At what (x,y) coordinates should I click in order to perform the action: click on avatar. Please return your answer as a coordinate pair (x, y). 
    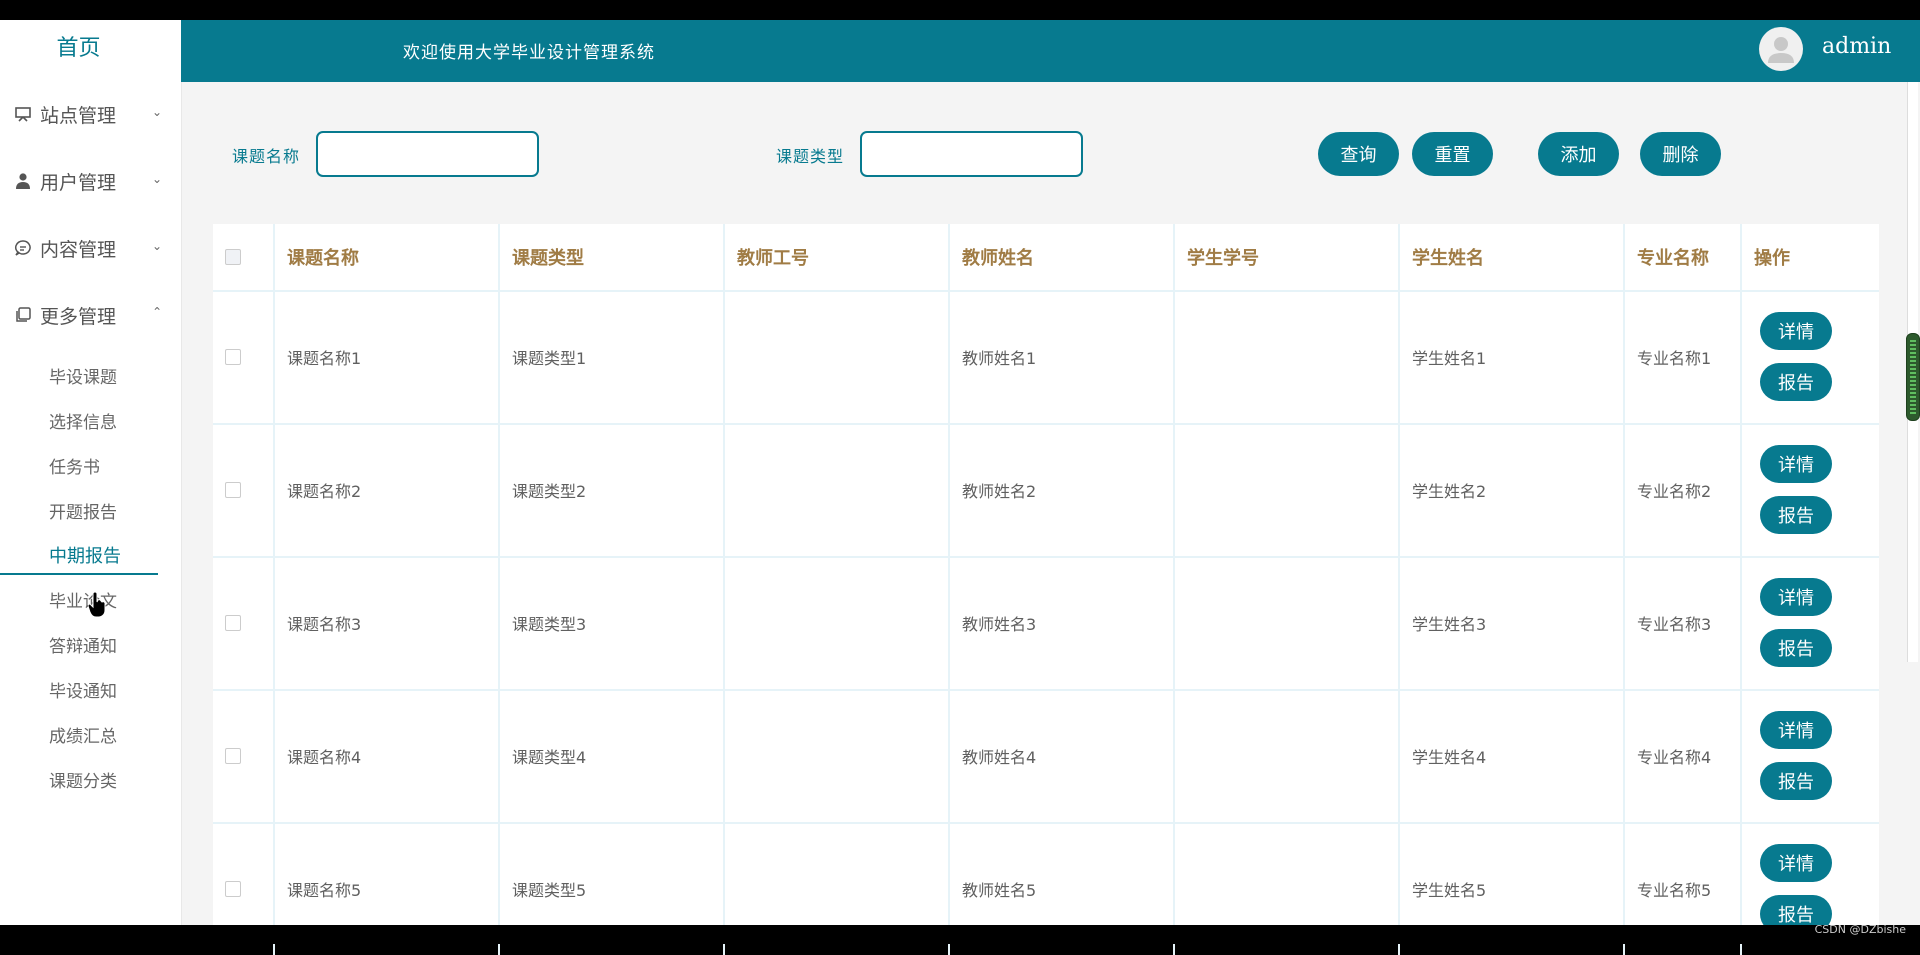
    Looking at the image, I should click on (1781, 49).